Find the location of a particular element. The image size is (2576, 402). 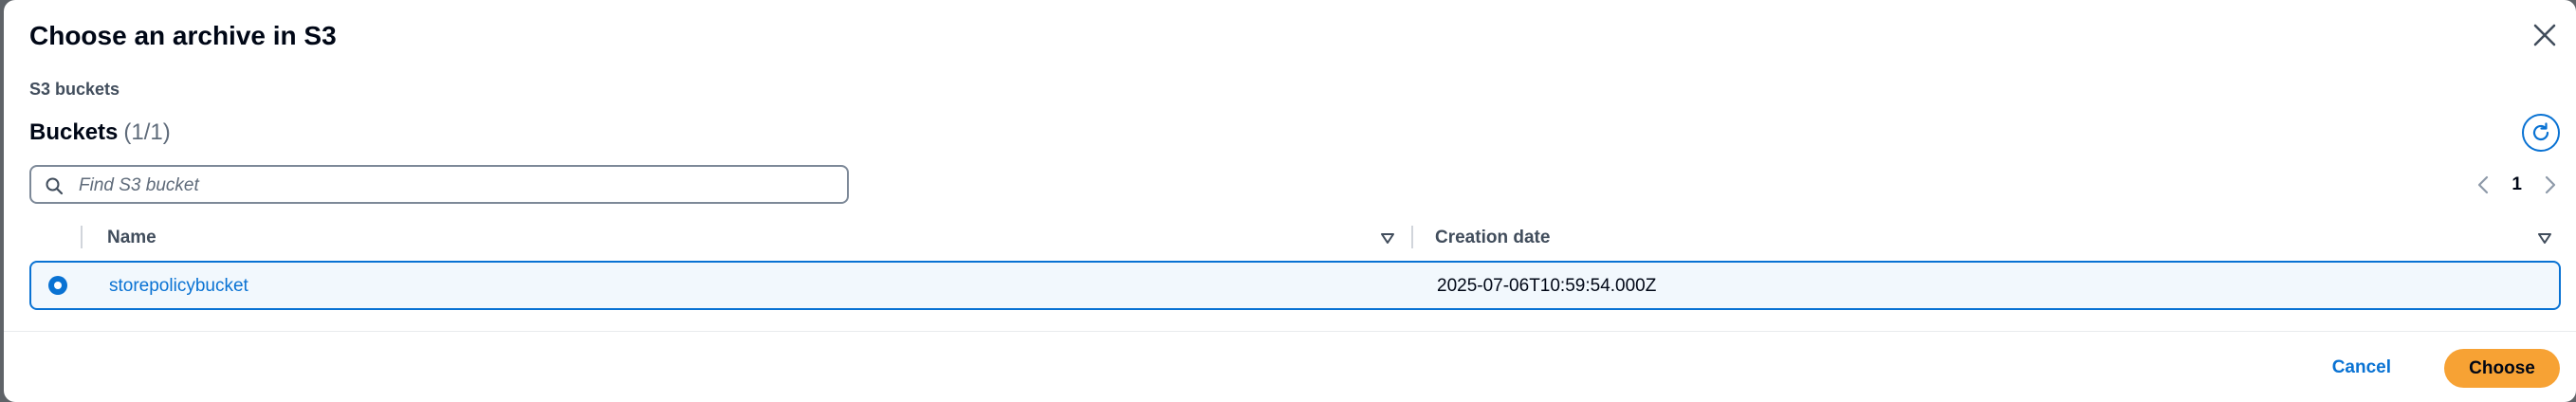

chevron-right-icon is located at coordinates (2550, 184).